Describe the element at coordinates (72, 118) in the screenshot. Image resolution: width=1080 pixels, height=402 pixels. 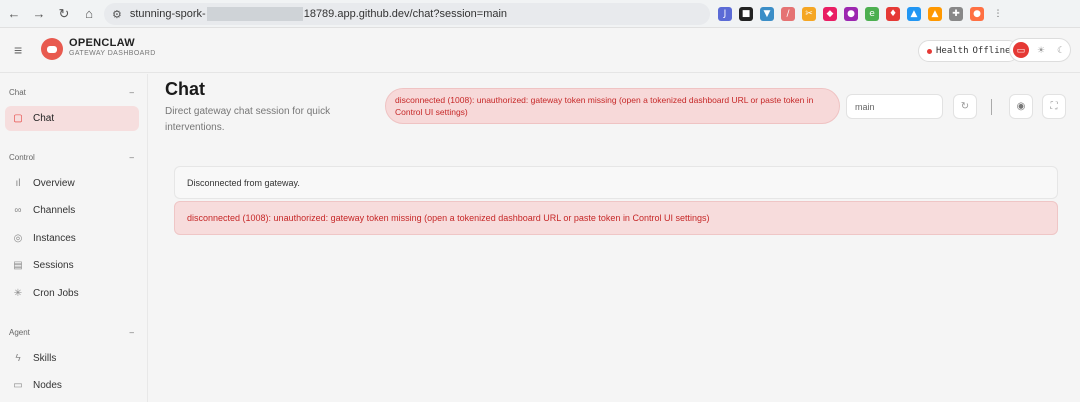
I see `sidebar-item-chat: ▢ Chat` at that location.